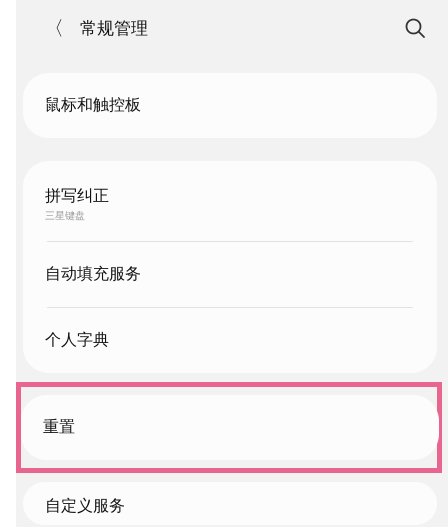 The width and height of the screenshot is (448, 527). I want to click on page-title: 常规管理, so click(114, 29).